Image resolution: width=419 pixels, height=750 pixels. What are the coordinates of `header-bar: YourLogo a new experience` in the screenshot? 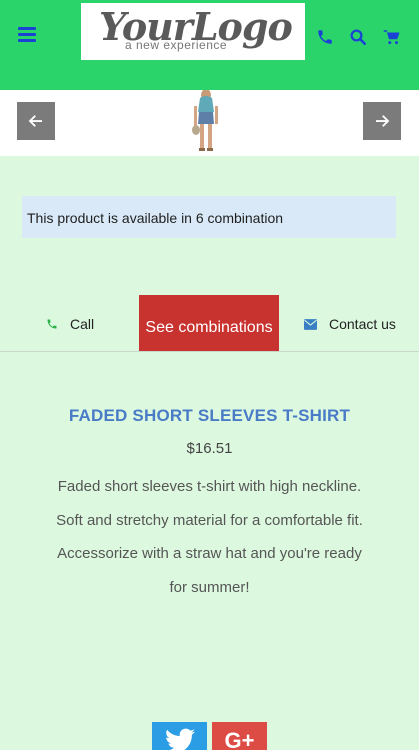 It's located at (209, 45).